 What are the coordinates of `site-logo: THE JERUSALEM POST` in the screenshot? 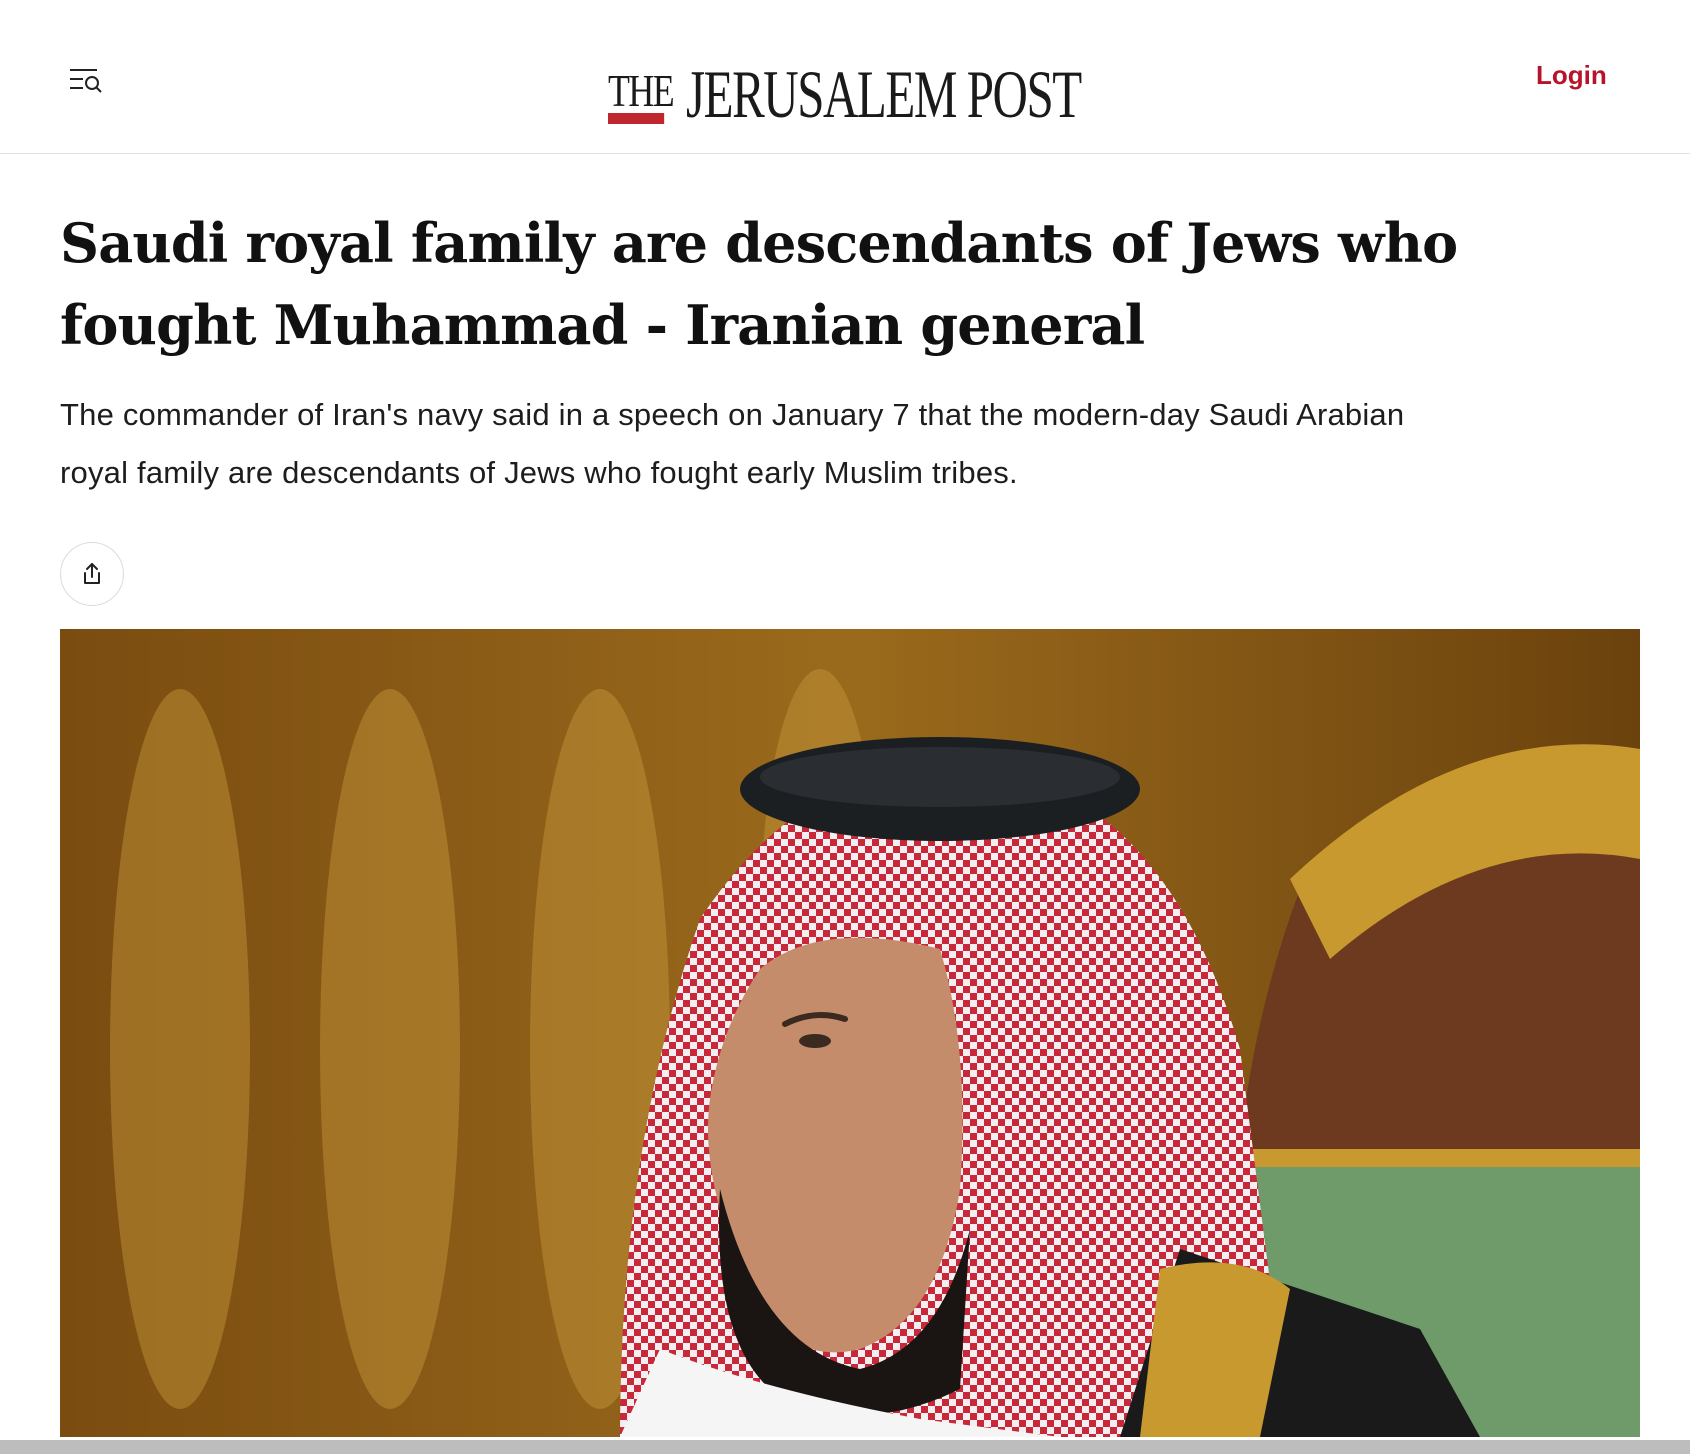 It's located at (921, 91).